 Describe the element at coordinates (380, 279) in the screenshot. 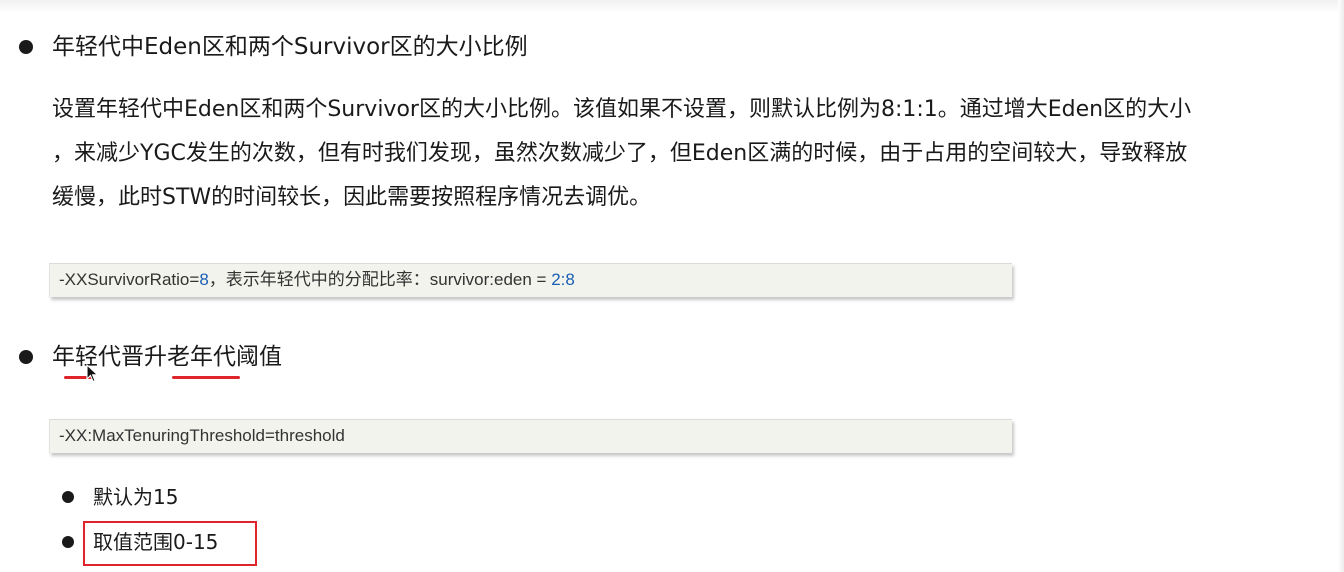

I see `code-text: ，表示年轻代中的分配比率：survivor:eden =` at that location.